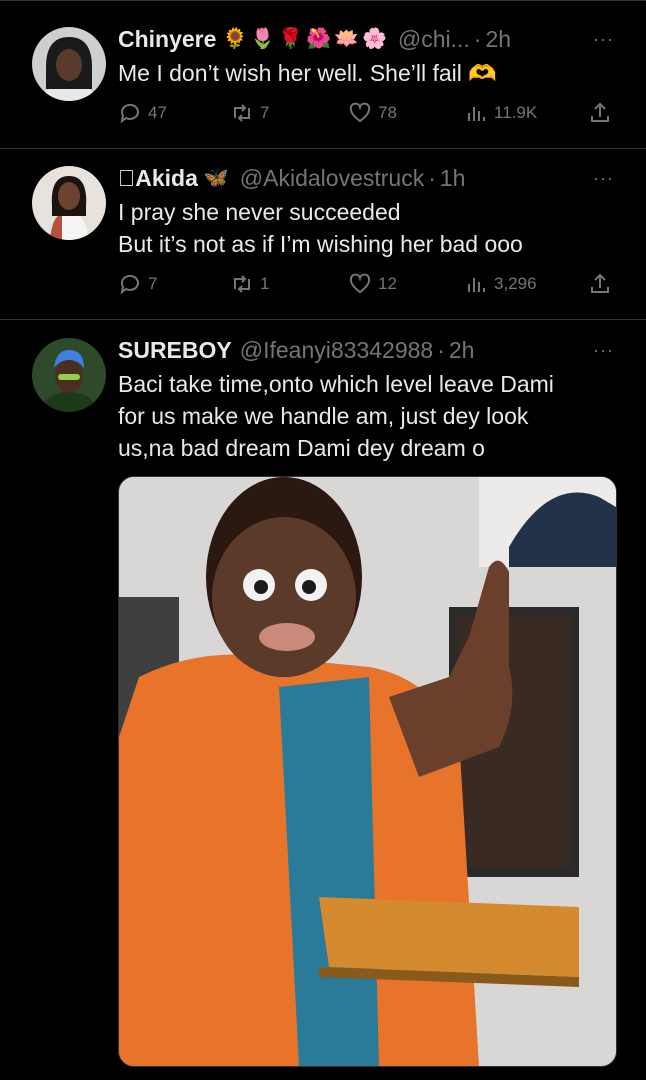 Image resolution: width=646 pixels, height=1080 pixels. What do you see at coordinates (265, 112) in the screenshot?
I see `retweet-count: 7` at bounding box center [265, 112].